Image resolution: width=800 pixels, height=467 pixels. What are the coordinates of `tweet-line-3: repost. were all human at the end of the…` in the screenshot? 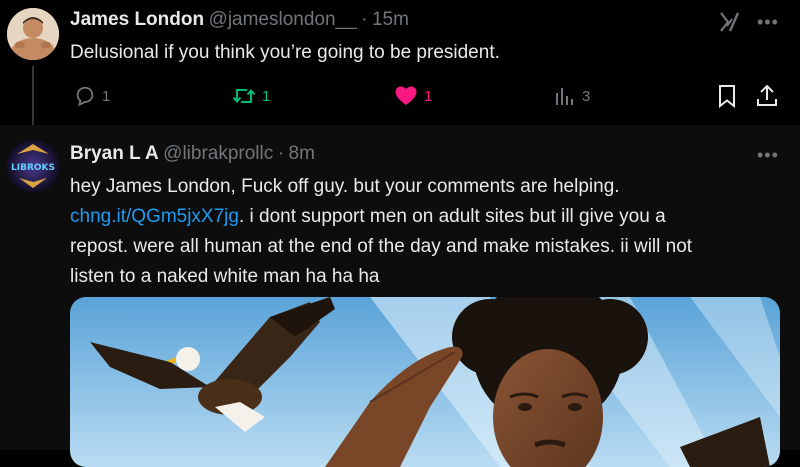 It's located at (381, 246).